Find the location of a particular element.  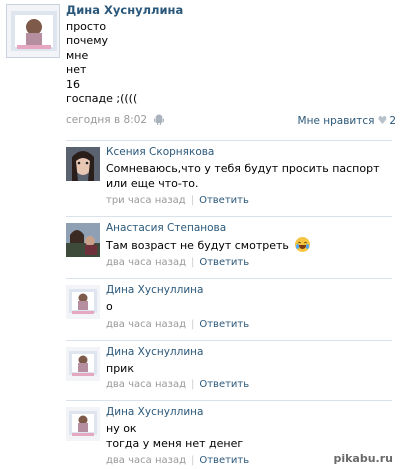

post-line: просто is located at coordinates (86, 26).